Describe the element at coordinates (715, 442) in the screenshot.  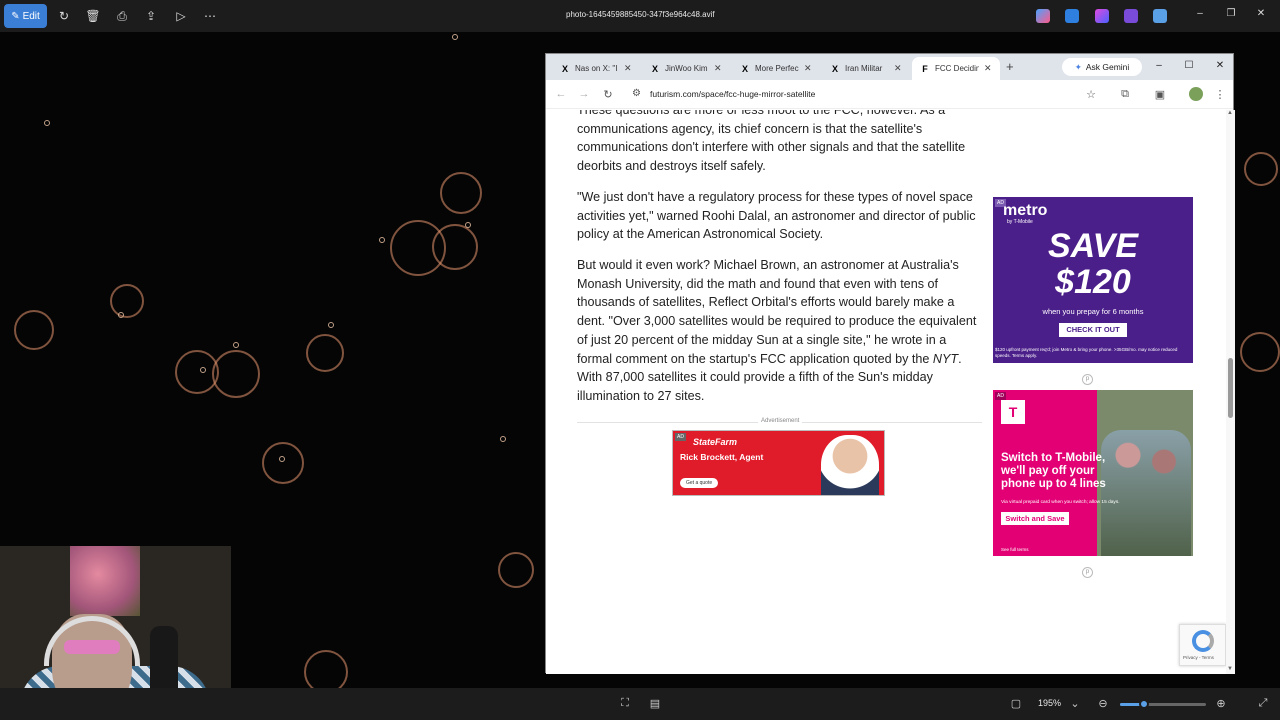
I see `statefarm-logo: StateFarm` at that location.